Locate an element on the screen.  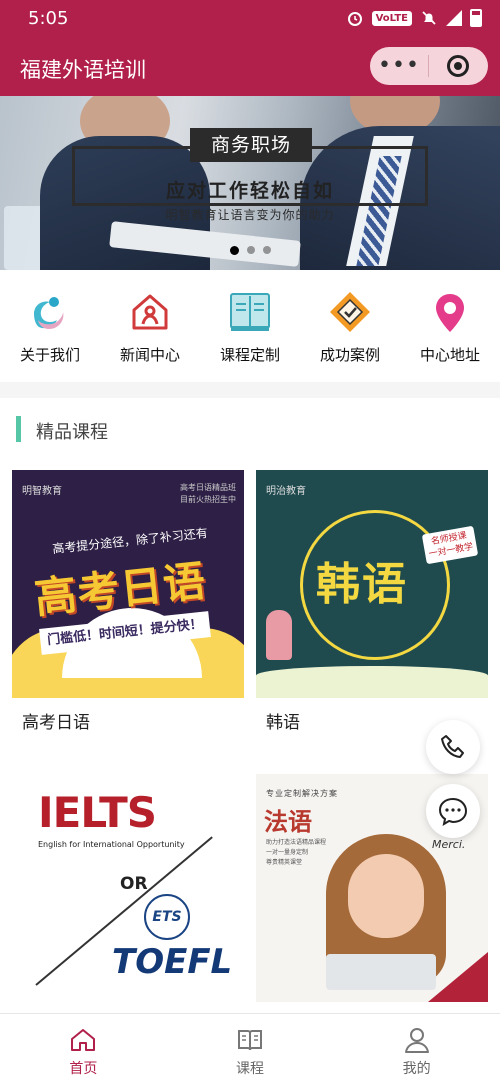
tab-home-label: 首页 is located at coordinates (83, 1069).